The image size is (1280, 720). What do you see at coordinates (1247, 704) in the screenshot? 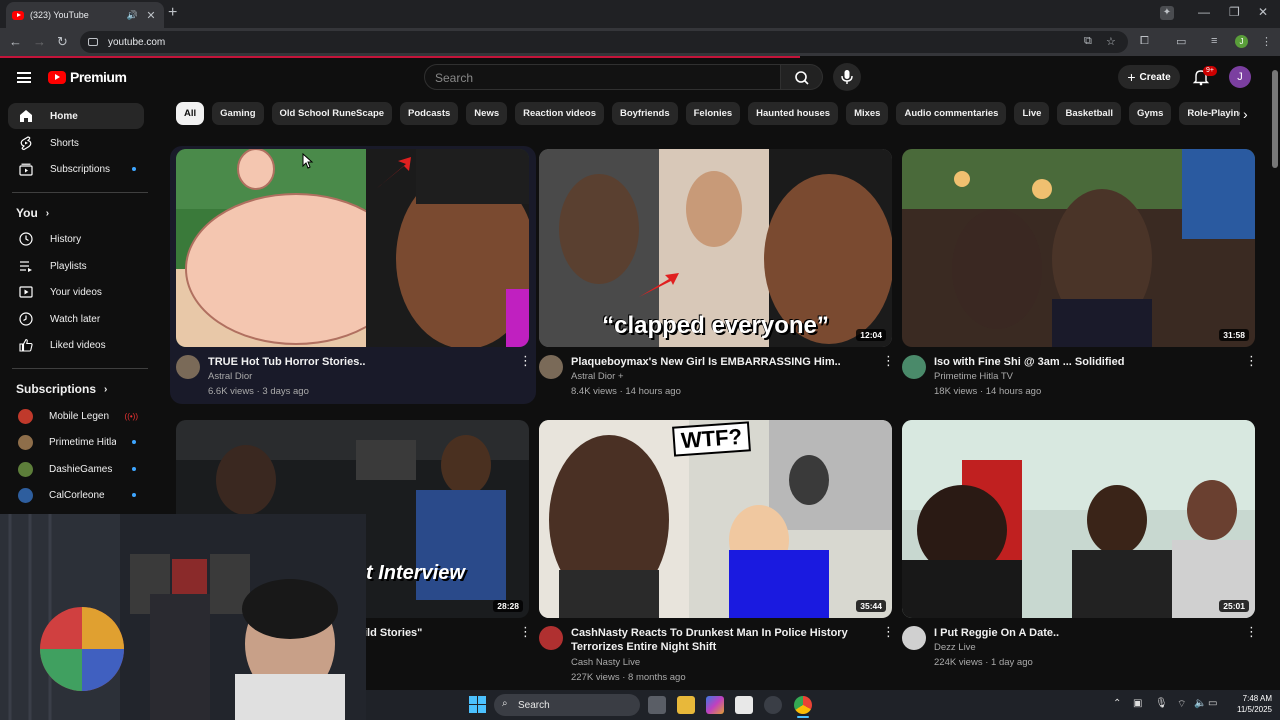
I see `taskbar-clock: 7:48 AM 11/5/2025` at bounding box center [1247, 704].